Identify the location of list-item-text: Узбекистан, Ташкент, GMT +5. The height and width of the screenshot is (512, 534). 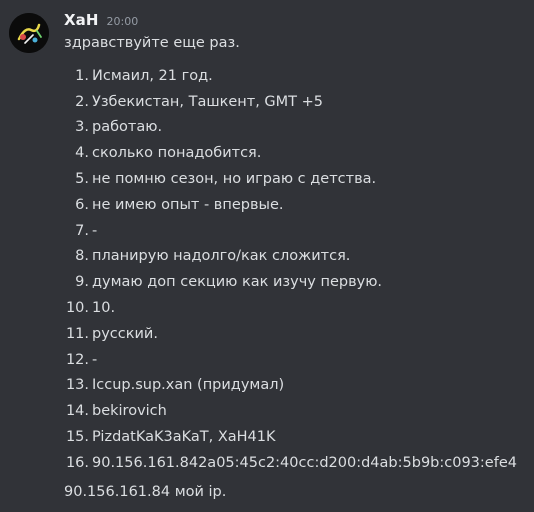
(208, 101).